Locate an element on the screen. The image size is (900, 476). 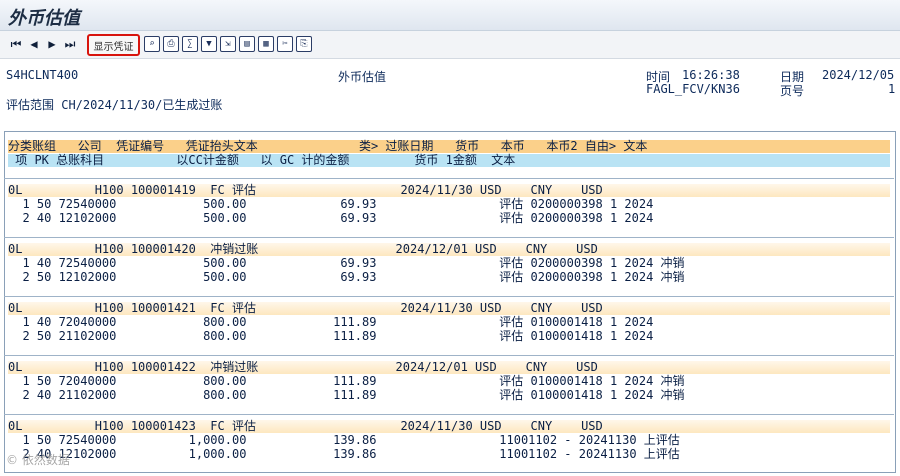
first-page-icon: ⏮ is located at coordinates (16, 44).